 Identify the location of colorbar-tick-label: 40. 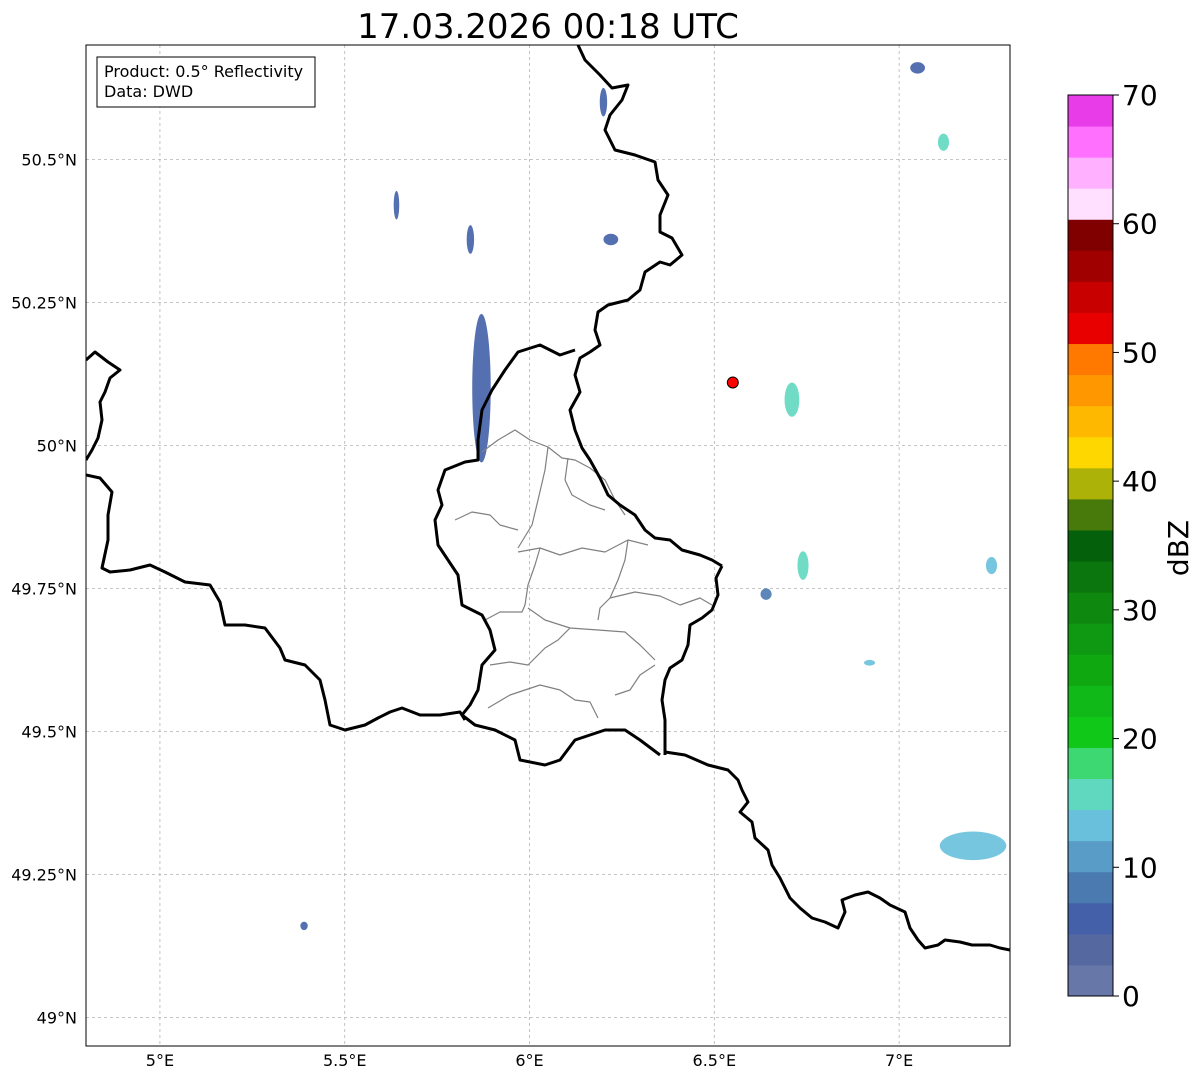
(1140, 481).